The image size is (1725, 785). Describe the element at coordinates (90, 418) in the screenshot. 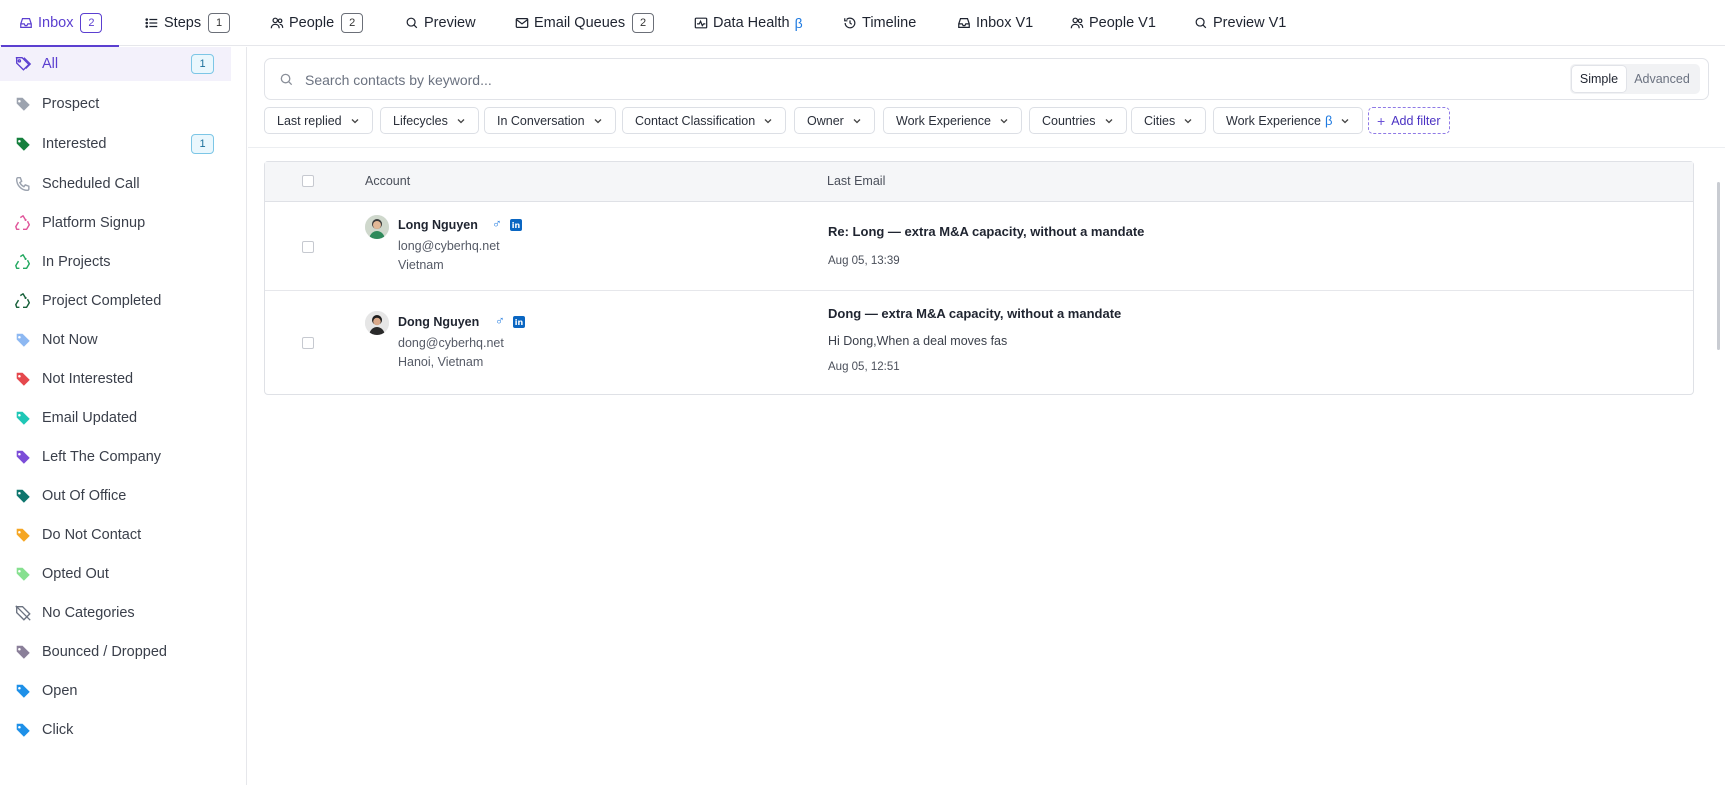

I see `sidebar-item-label: Email Updated` at that location.